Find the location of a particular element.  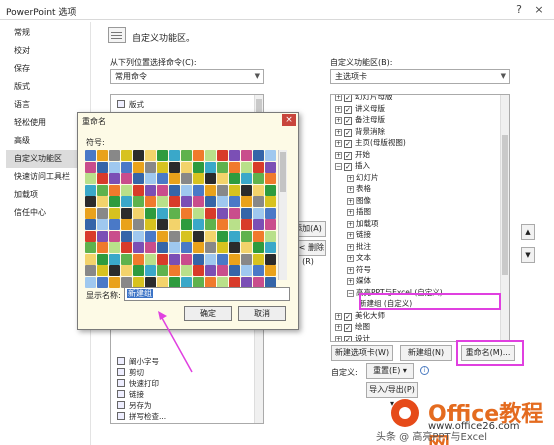

nav-item: 校对 is located at coordinates (46, 51).